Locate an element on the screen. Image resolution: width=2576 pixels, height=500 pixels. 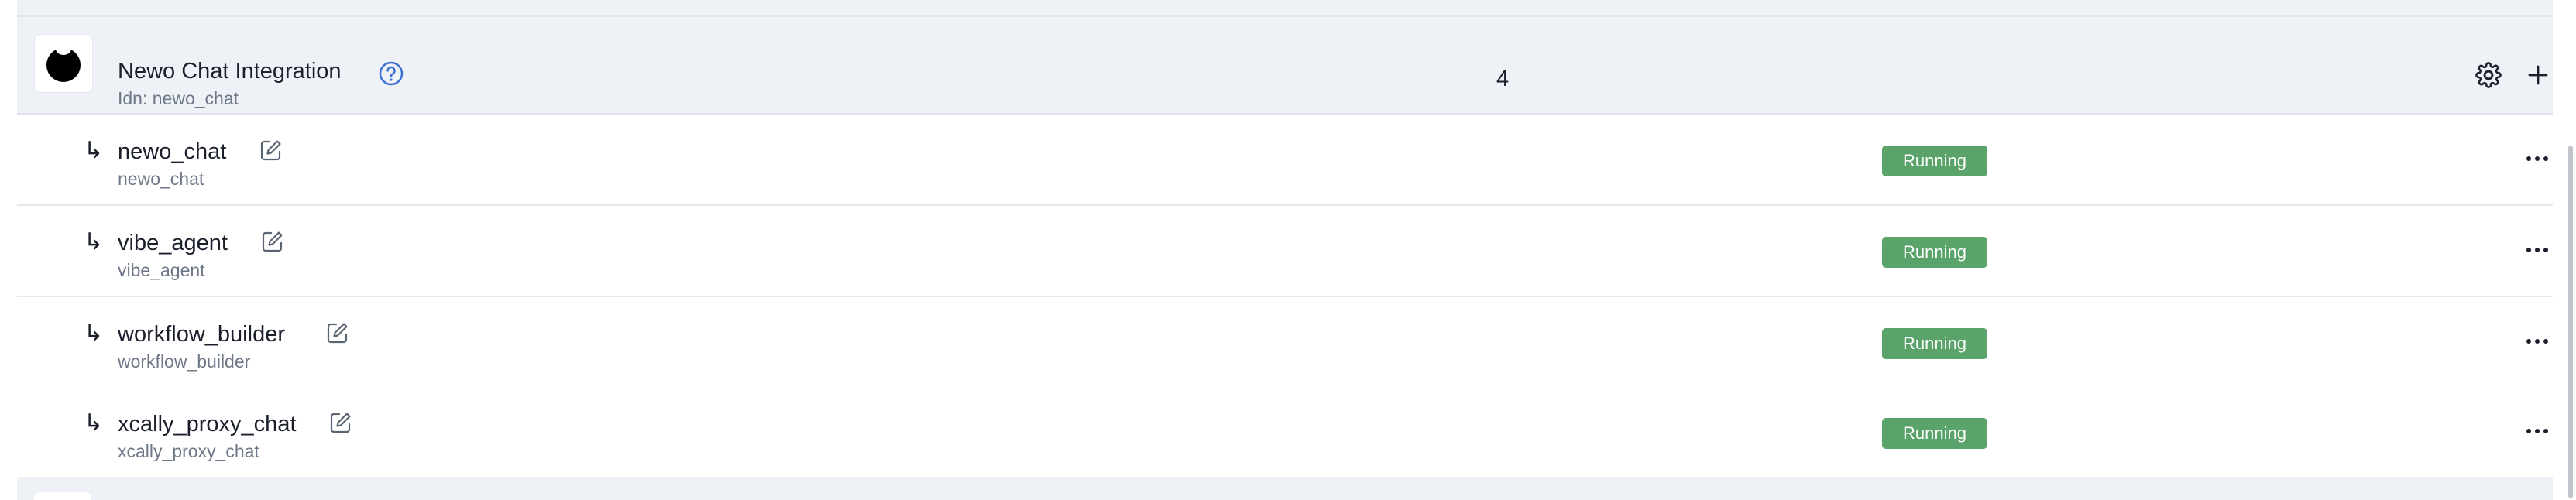
next-group-logo is located at coordinates (62, 496).